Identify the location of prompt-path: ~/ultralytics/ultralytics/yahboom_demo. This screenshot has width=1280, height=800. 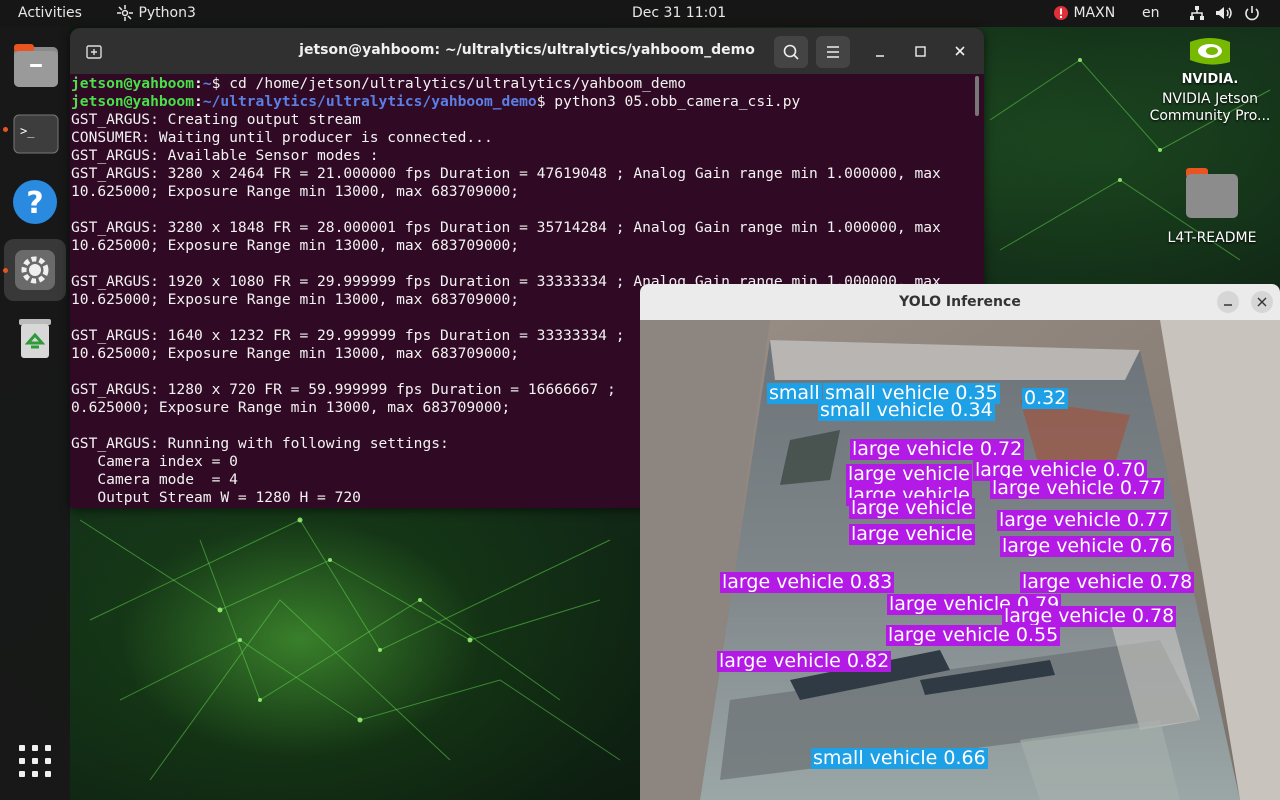
(369, 101).